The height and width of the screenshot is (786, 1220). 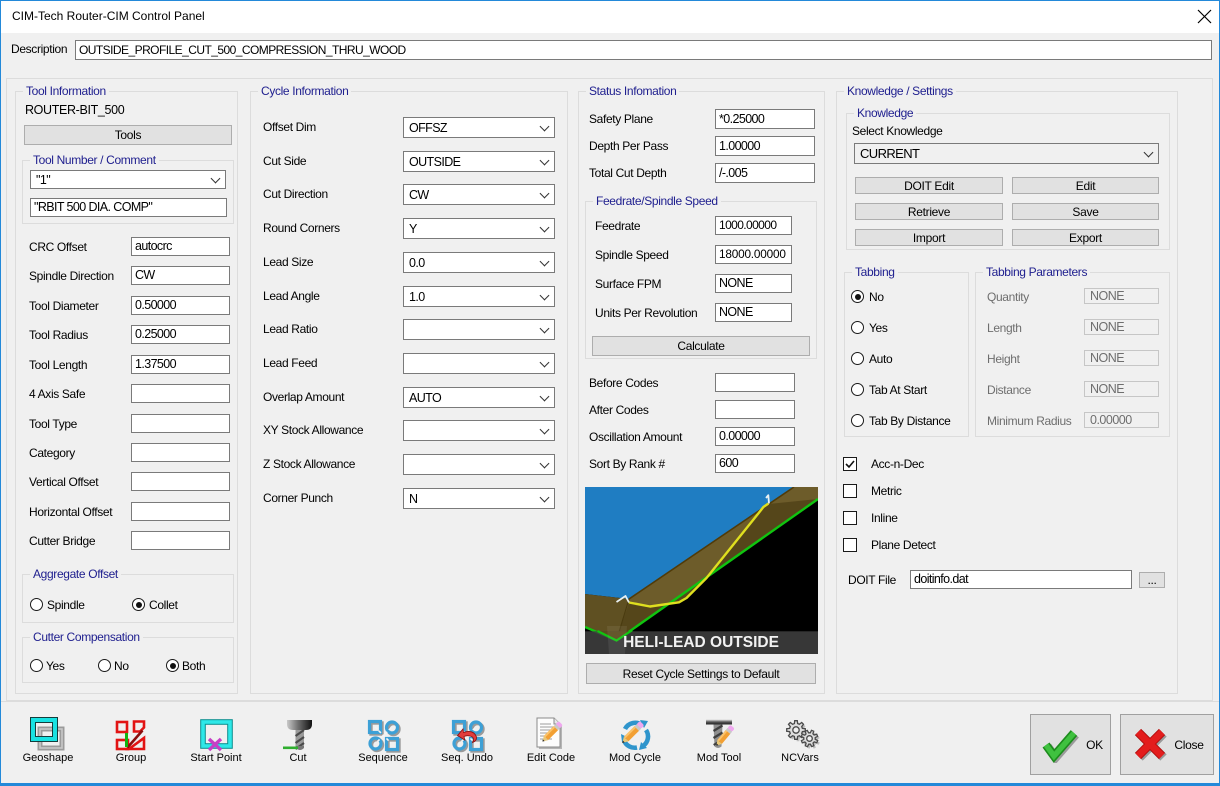 What do you see at coordinates (701, 642) in the screenshot?
I see `svg-text: HELI-LEAD OUTSIDE` at bounding box center [701, 642].